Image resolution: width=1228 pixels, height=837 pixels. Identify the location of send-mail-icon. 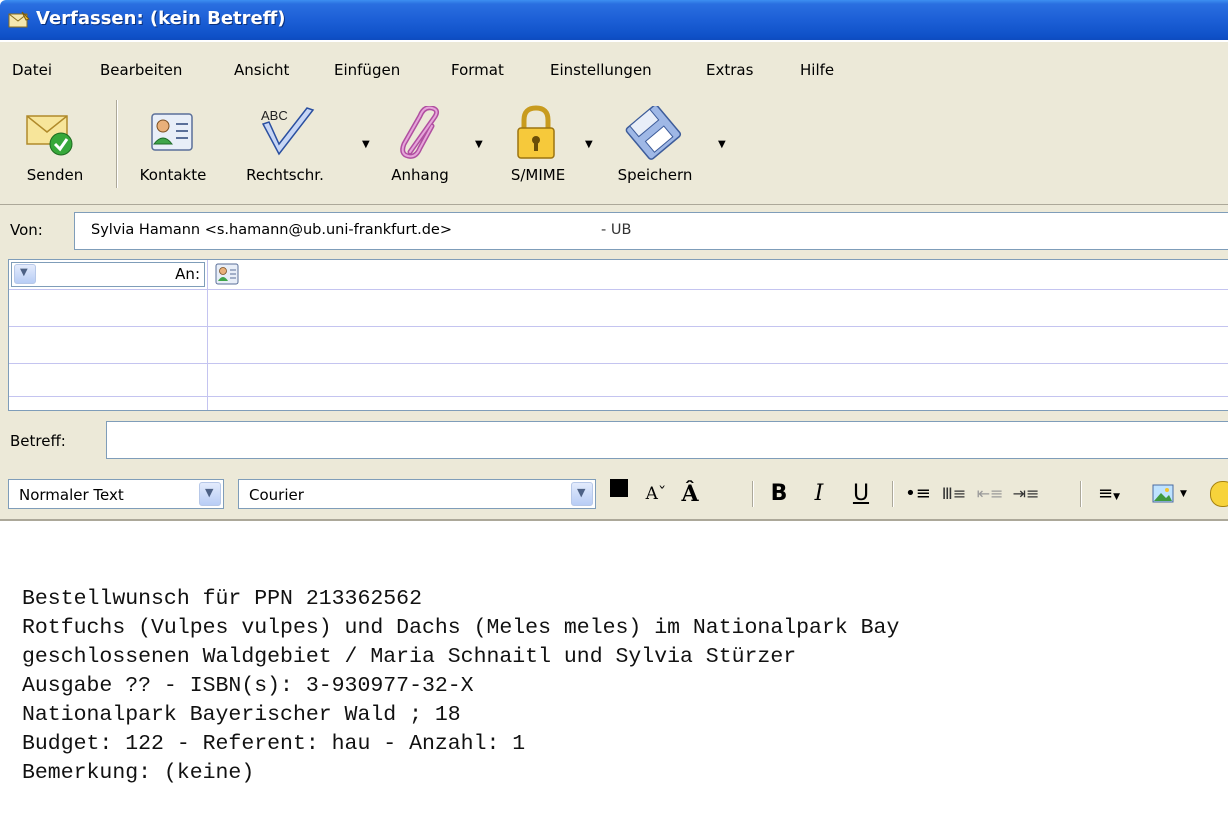
(49, 135).